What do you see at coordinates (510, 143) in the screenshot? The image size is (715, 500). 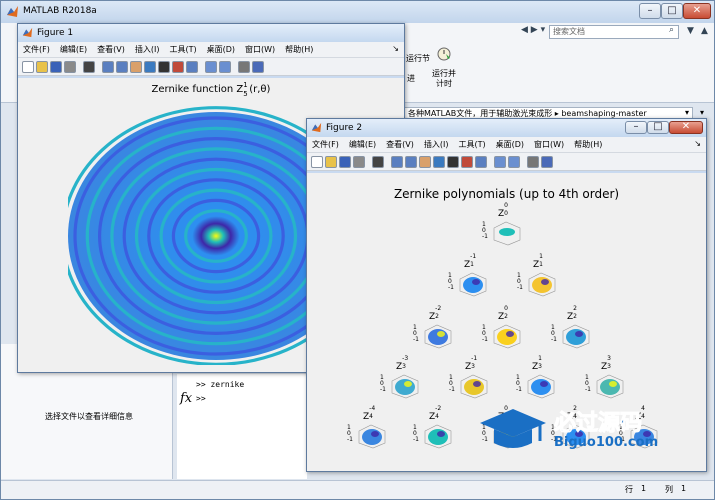 I see `fig2-menu-item: 桌面(D)` at bounding box center [510, 143].